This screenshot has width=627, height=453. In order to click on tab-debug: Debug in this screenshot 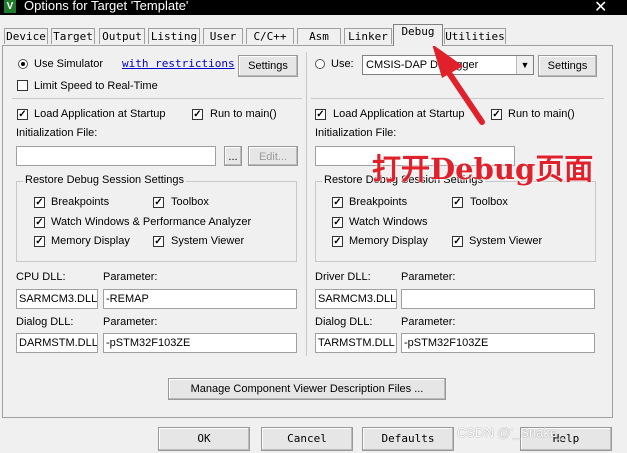, I will do `click(418, 35)`.